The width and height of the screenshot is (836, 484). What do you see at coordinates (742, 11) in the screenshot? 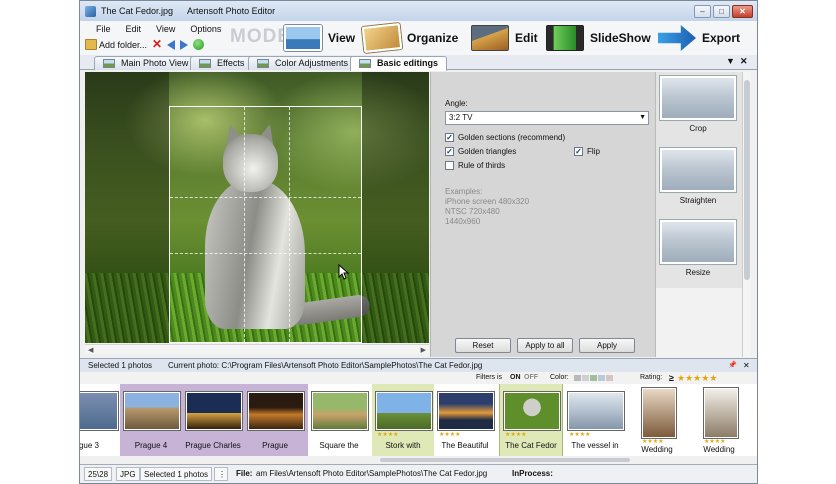
I see `close-window-button: ✕` at bounding box center [742, 11].